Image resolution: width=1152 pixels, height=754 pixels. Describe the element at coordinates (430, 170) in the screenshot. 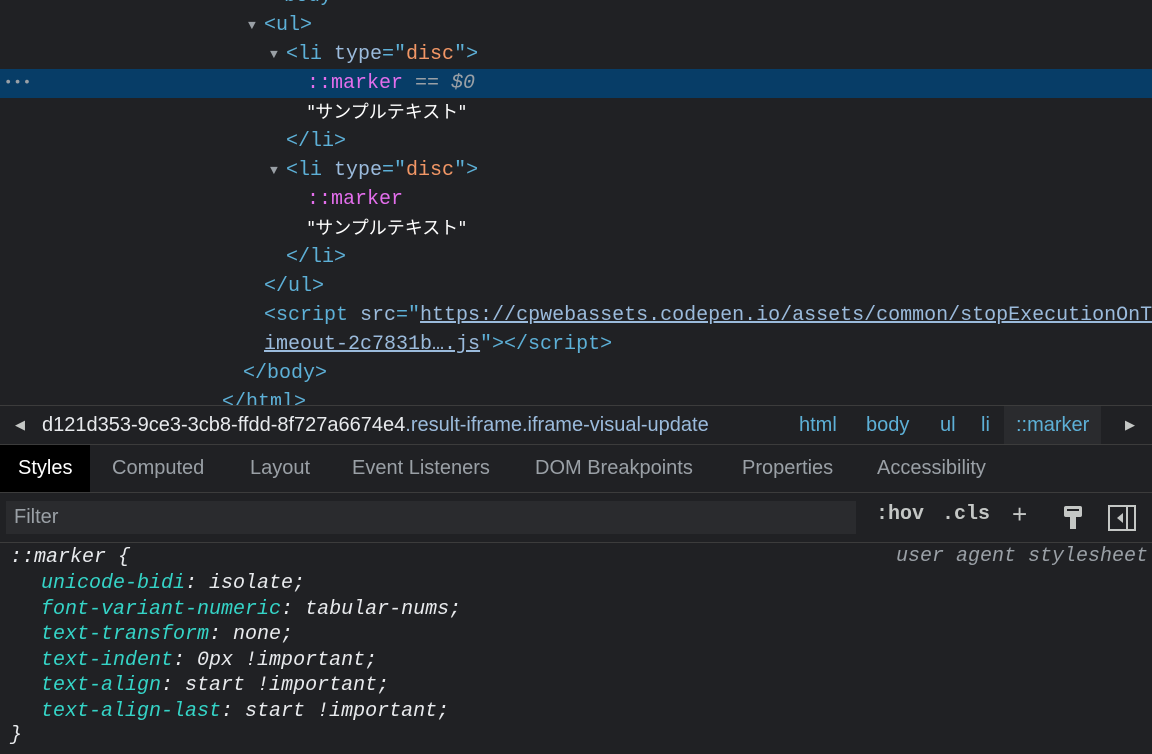

I see `dom-token-val: disc` at that location.